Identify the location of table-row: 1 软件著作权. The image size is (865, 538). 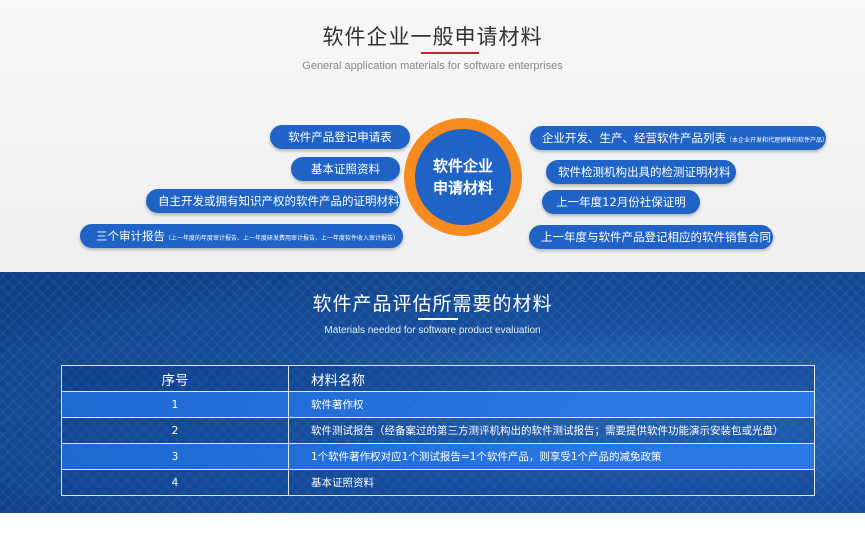
(438, 404).